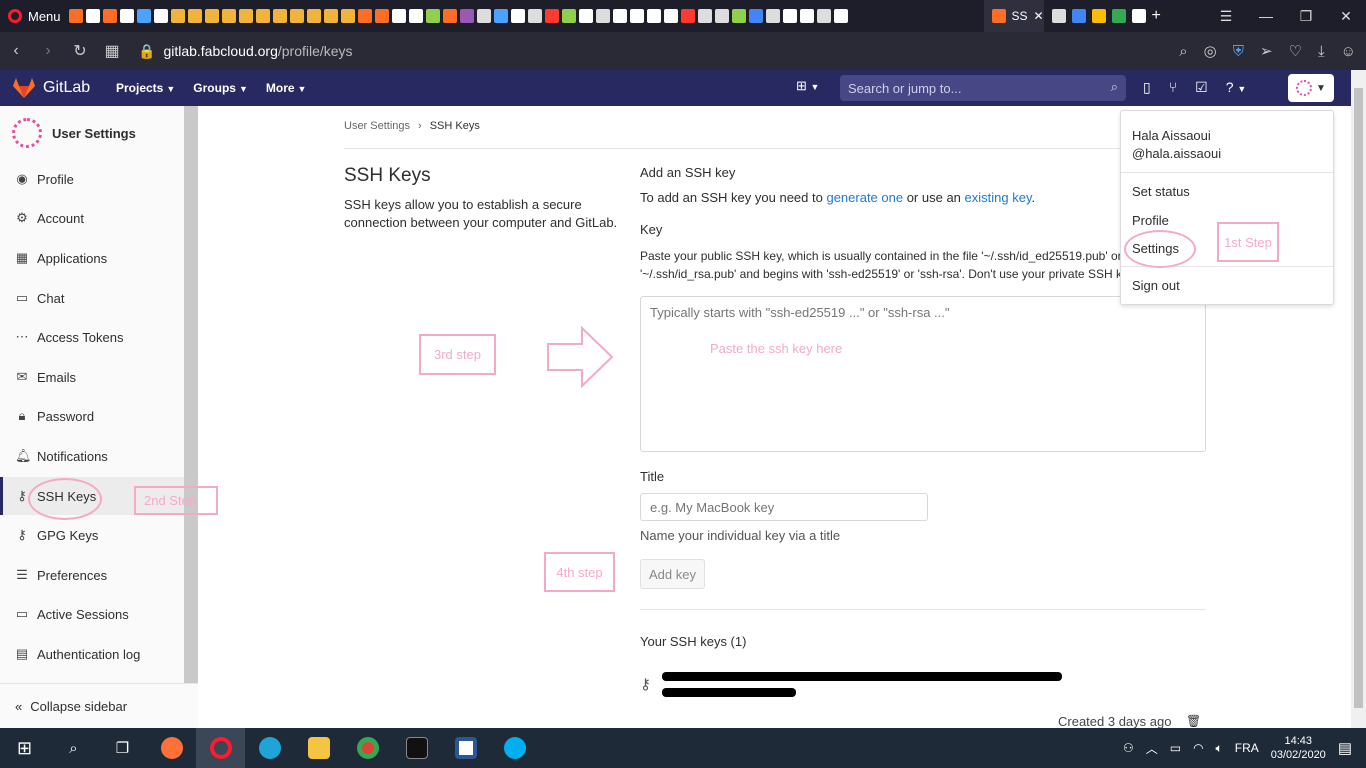 The image size is (1366, 768). I want to click on task-view-icon: ❐, so click(122, 748).